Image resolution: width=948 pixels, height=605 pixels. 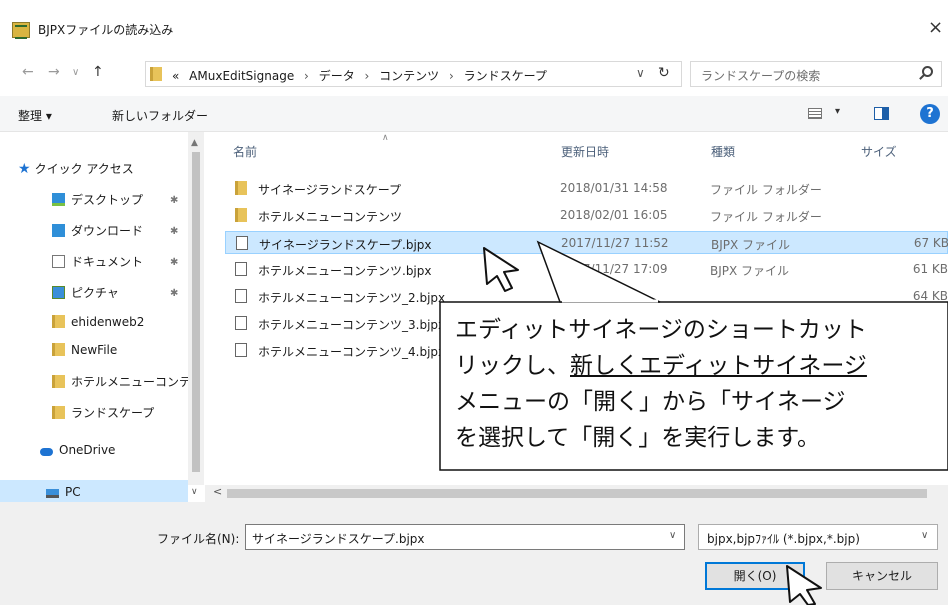 I want to click on nav-scrollbar: ▲, so click(x=196, y=308).